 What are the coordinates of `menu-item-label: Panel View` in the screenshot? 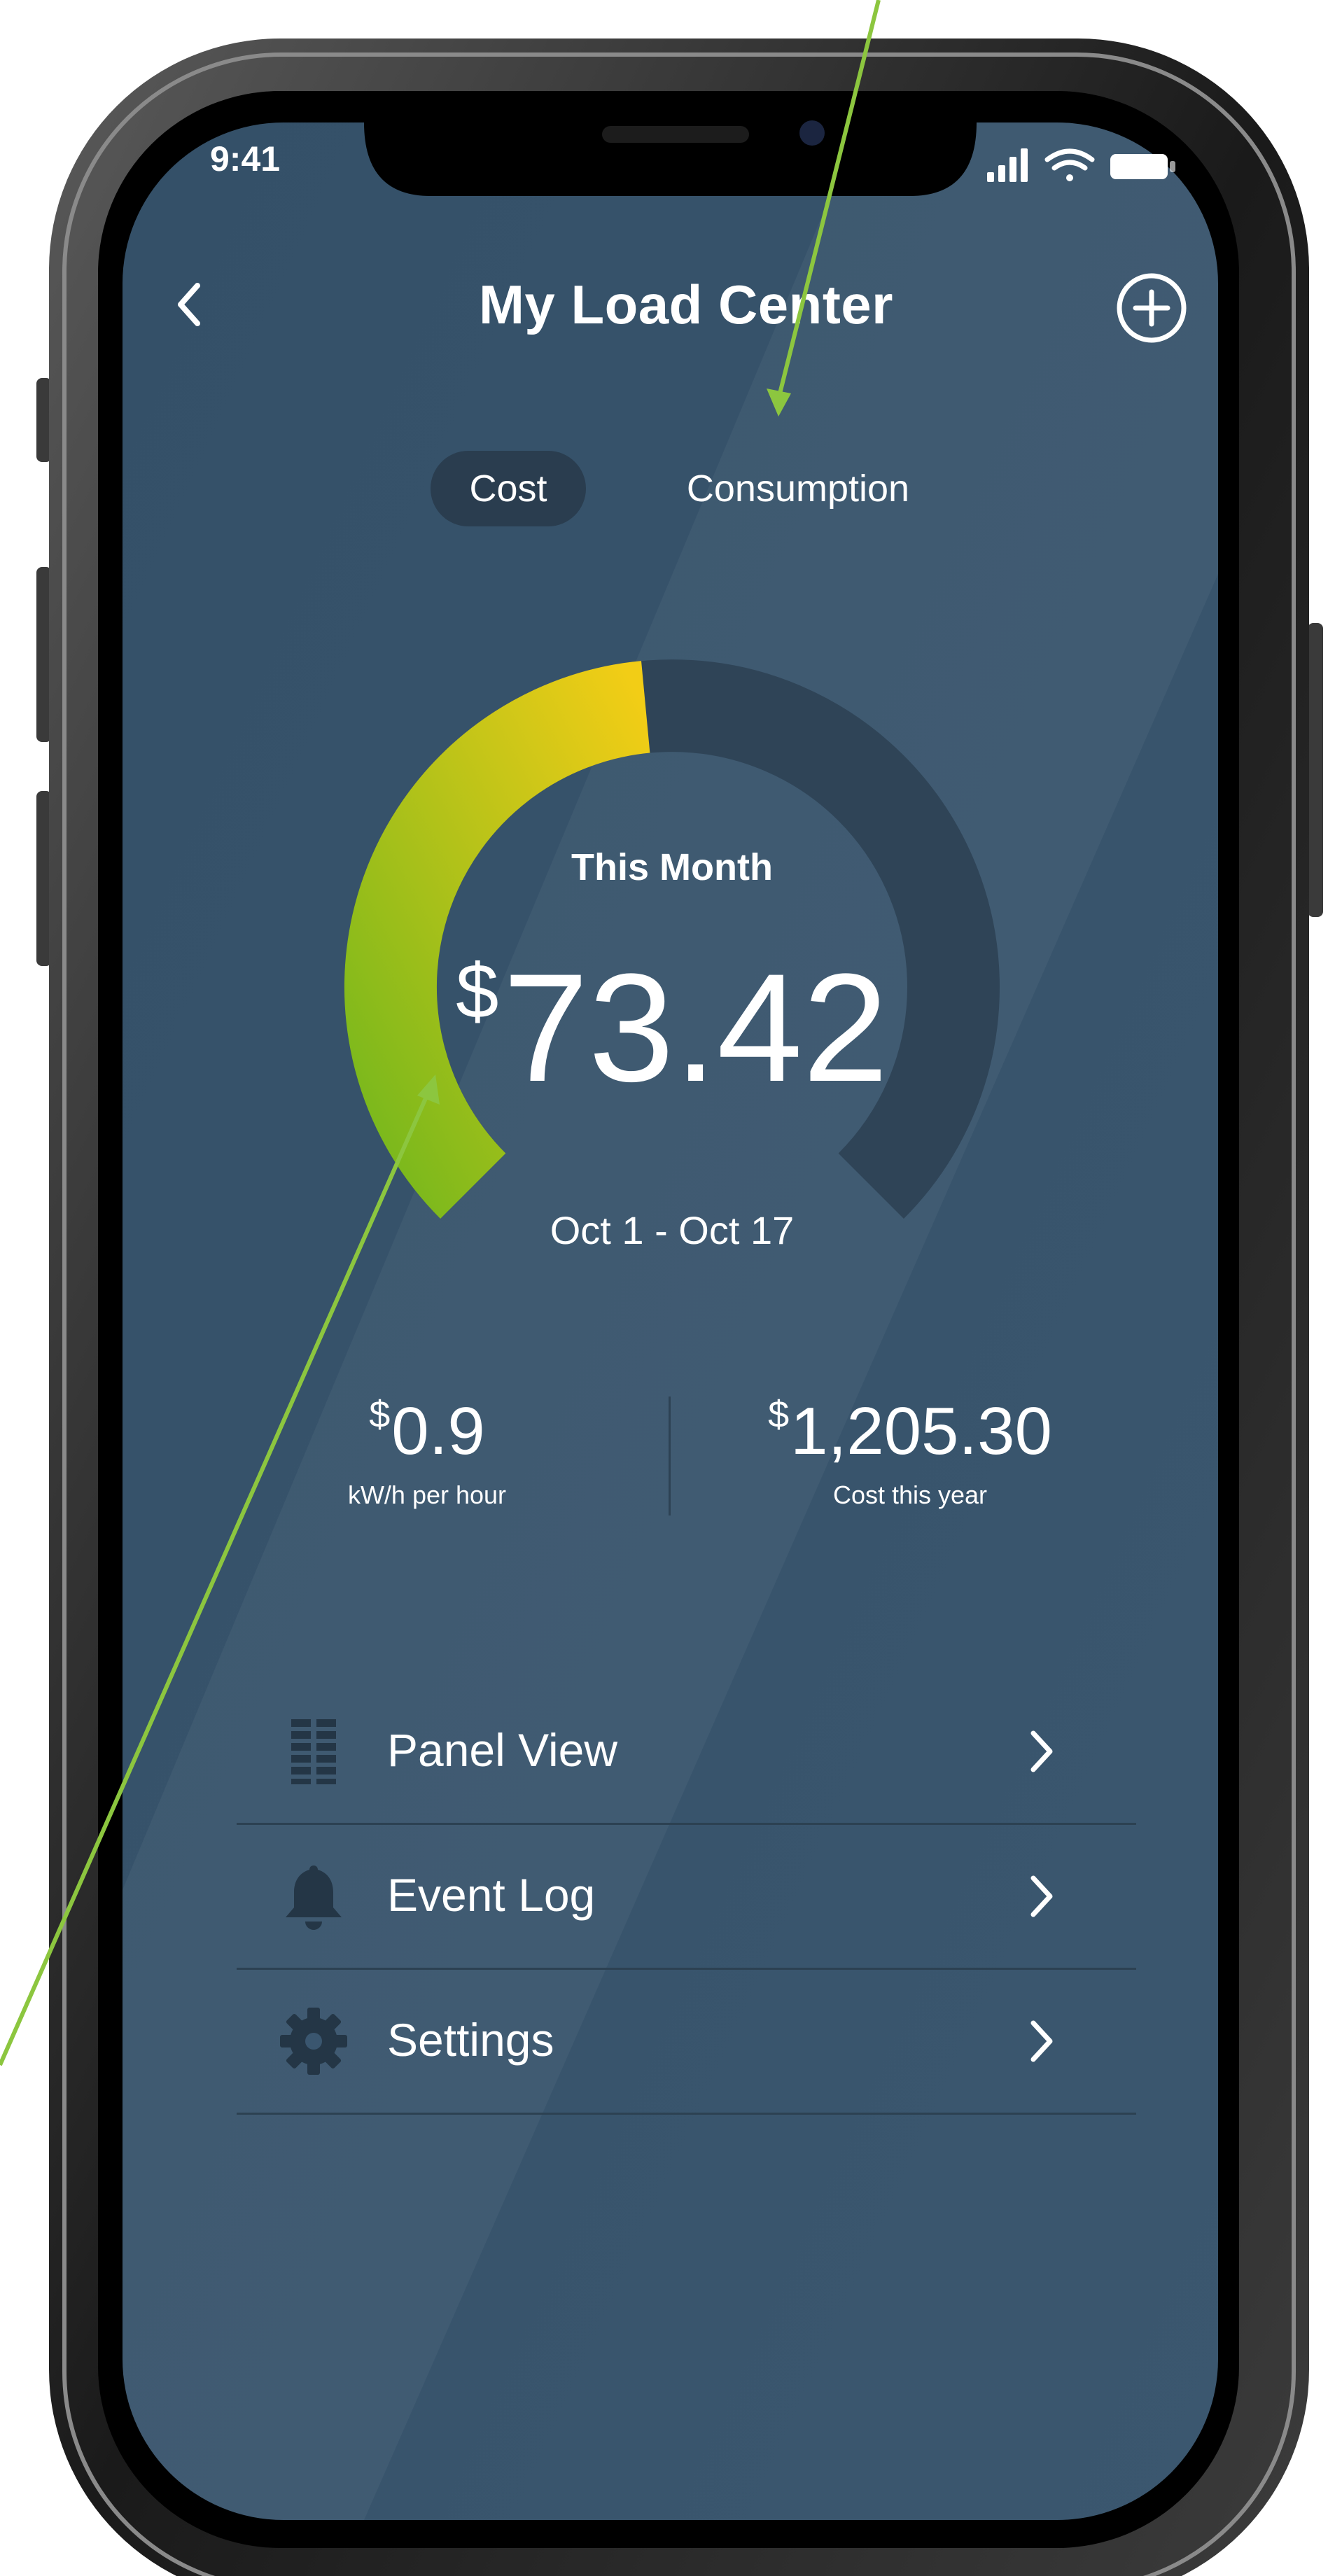 It's located at (502, 1750).